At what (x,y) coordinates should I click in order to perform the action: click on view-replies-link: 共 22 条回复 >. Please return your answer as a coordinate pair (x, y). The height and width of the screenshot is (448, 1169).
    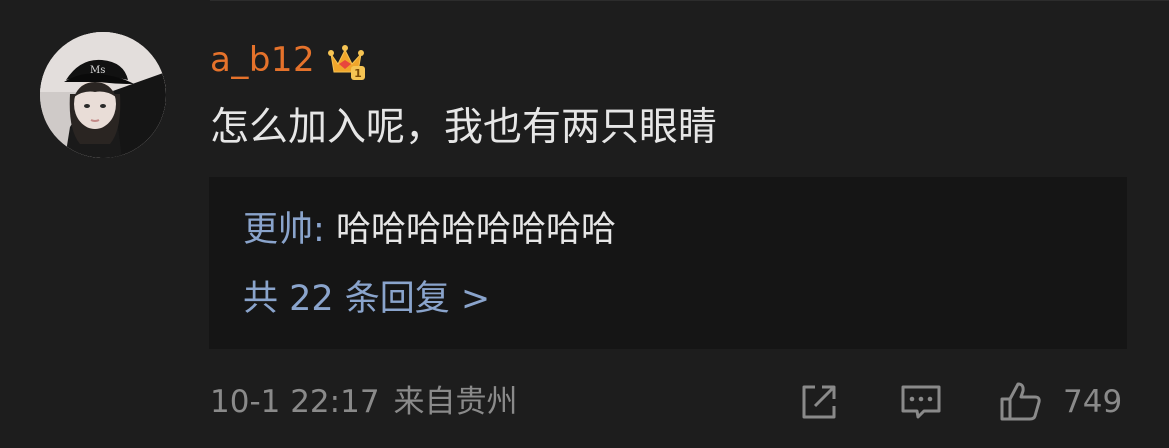
    Looking at the image, I should click on (366, 299).